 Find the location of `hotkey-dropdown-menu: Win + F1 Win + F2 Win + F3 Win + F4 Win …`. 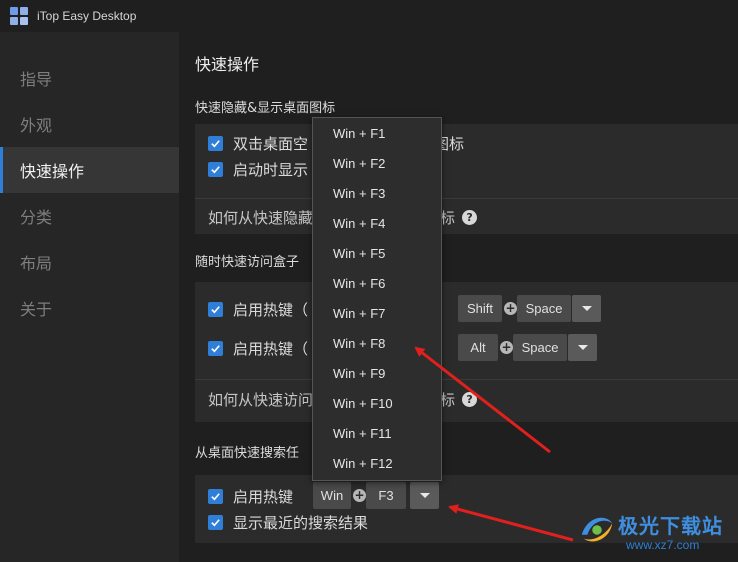

hotkey-dropdown-menu: Win + F1 Win + F2 Win + F3 Win + F4 Win … is located at coordinates (377, 299).